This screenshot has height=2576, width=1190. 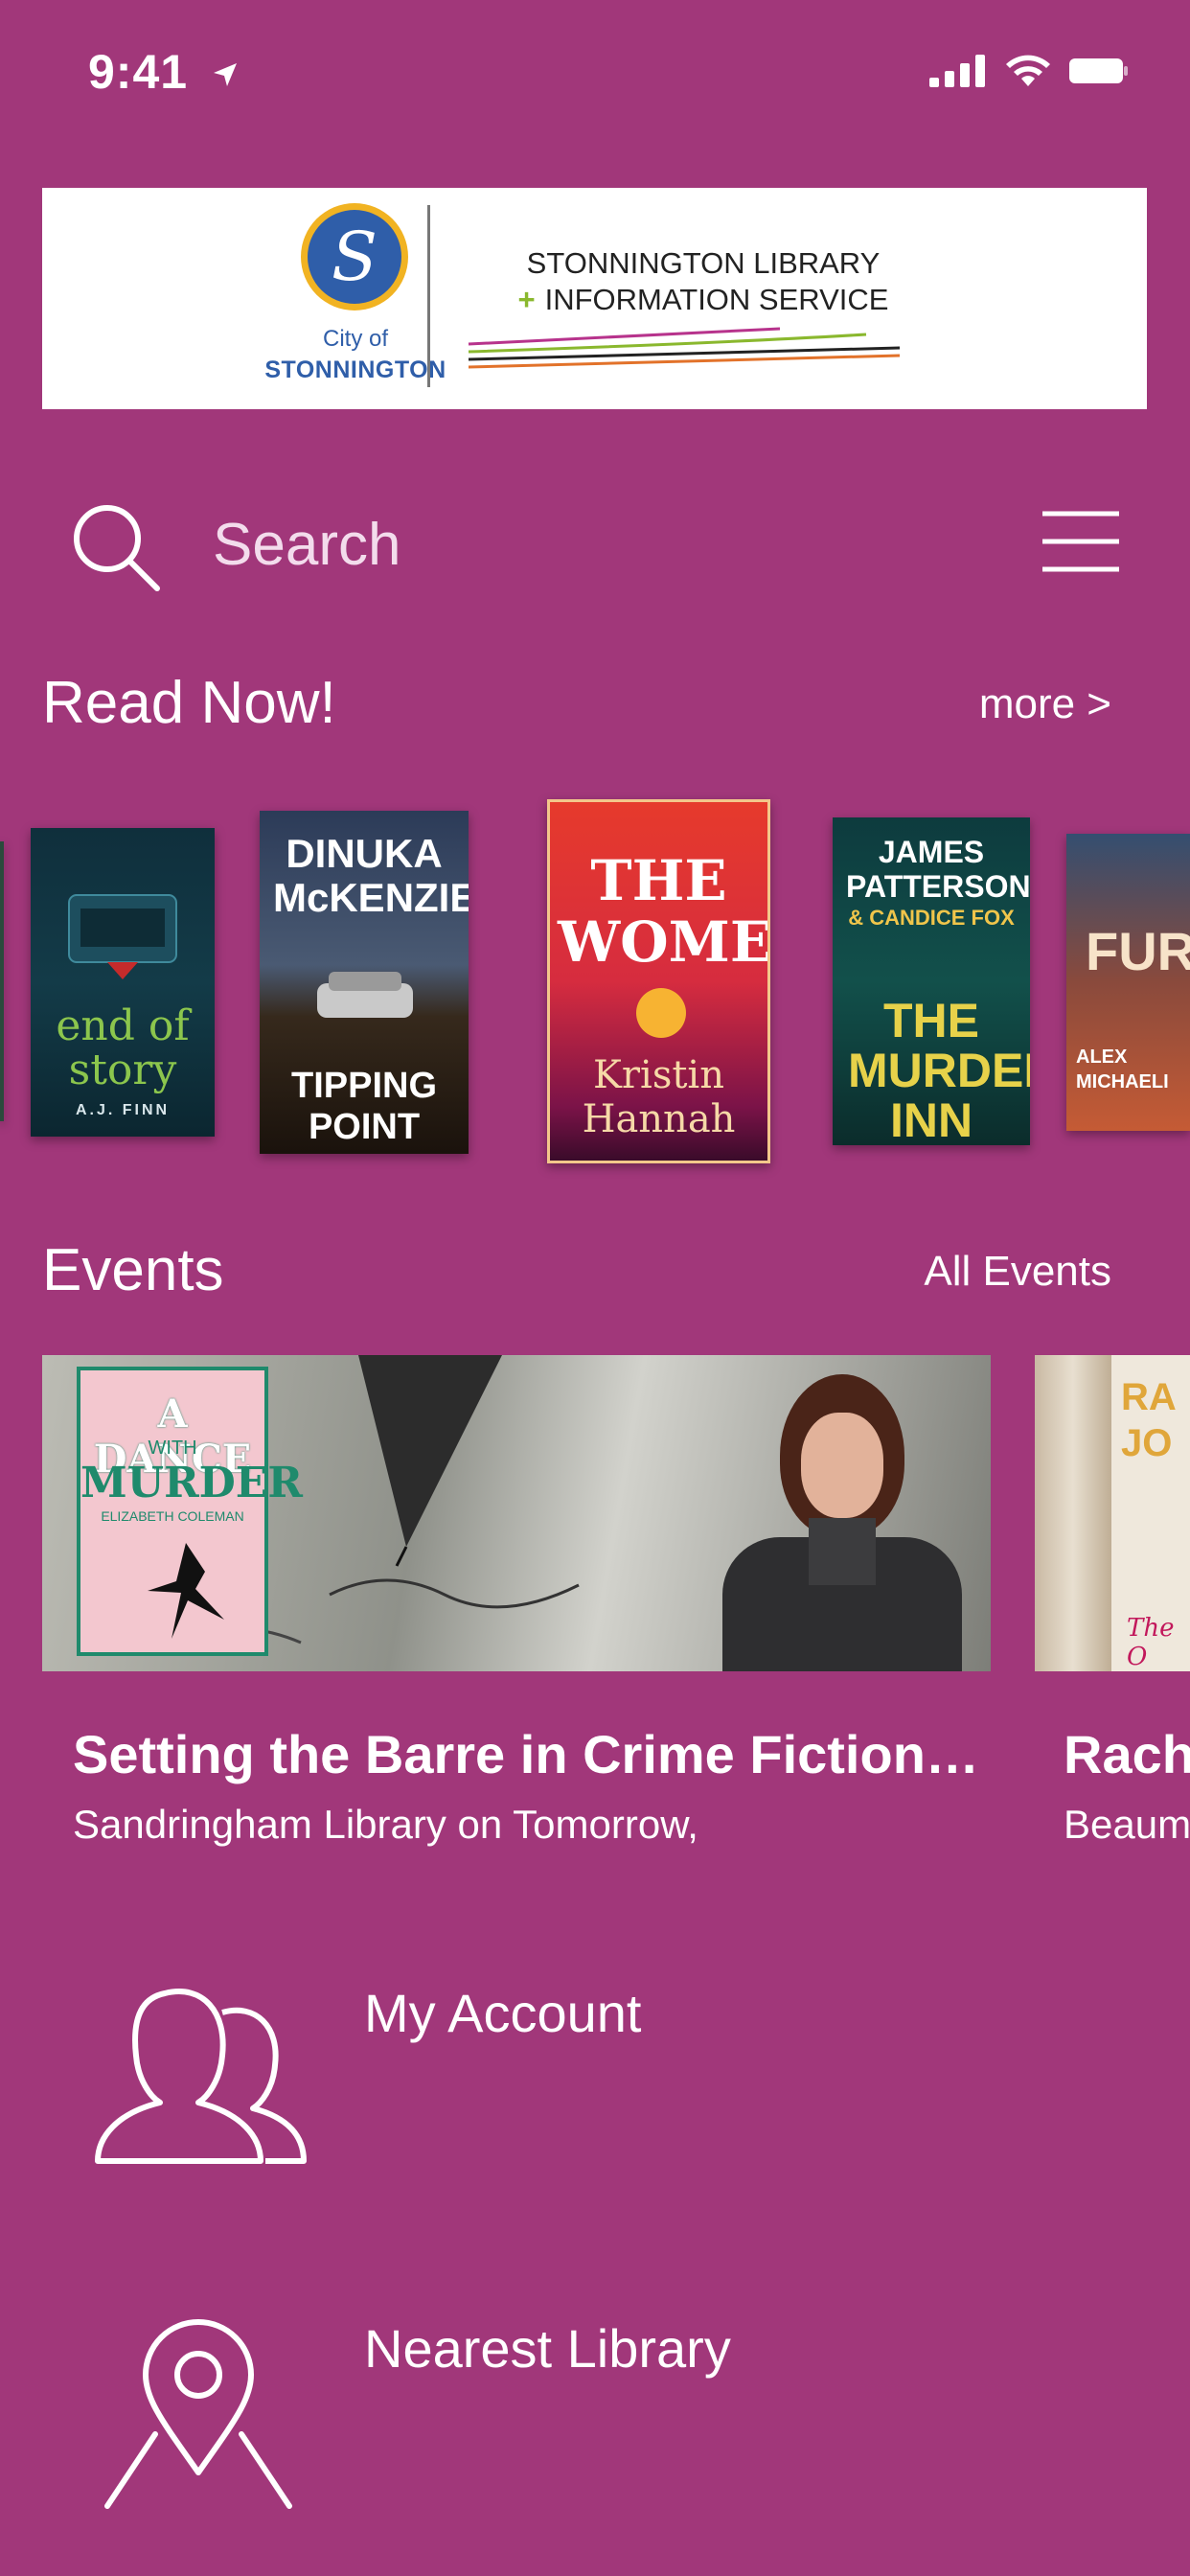 What do you see at coordinates (1017, 1272) in the screenshot?
I see `all-events-link: All Events` at bounding box center [1017, 1272].